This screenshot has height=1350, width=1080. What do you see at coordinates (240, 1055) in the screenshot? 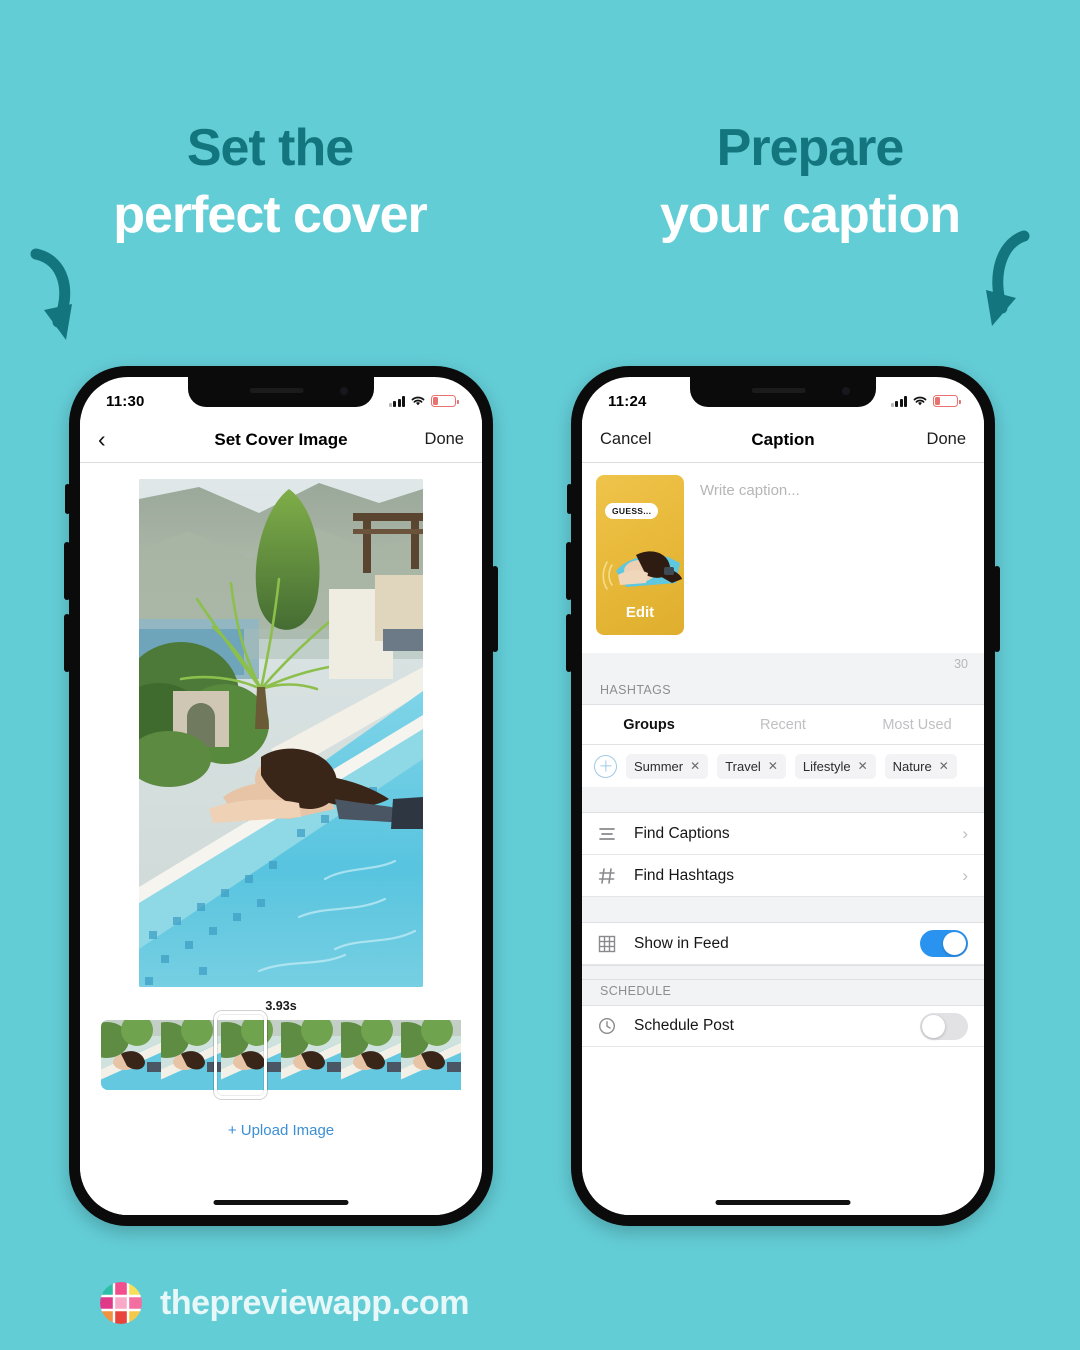
I see `filmstrip-selection-handle` at bounding box center [240, 1055].